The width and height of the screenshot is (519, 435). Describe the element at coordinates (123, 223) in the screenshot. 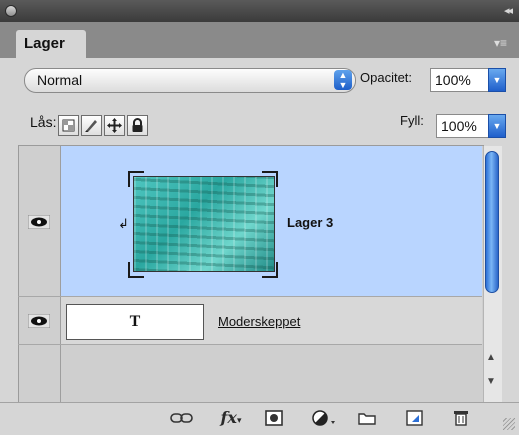

I see `clipping-mask-arrow-icon: ↲` at that location.